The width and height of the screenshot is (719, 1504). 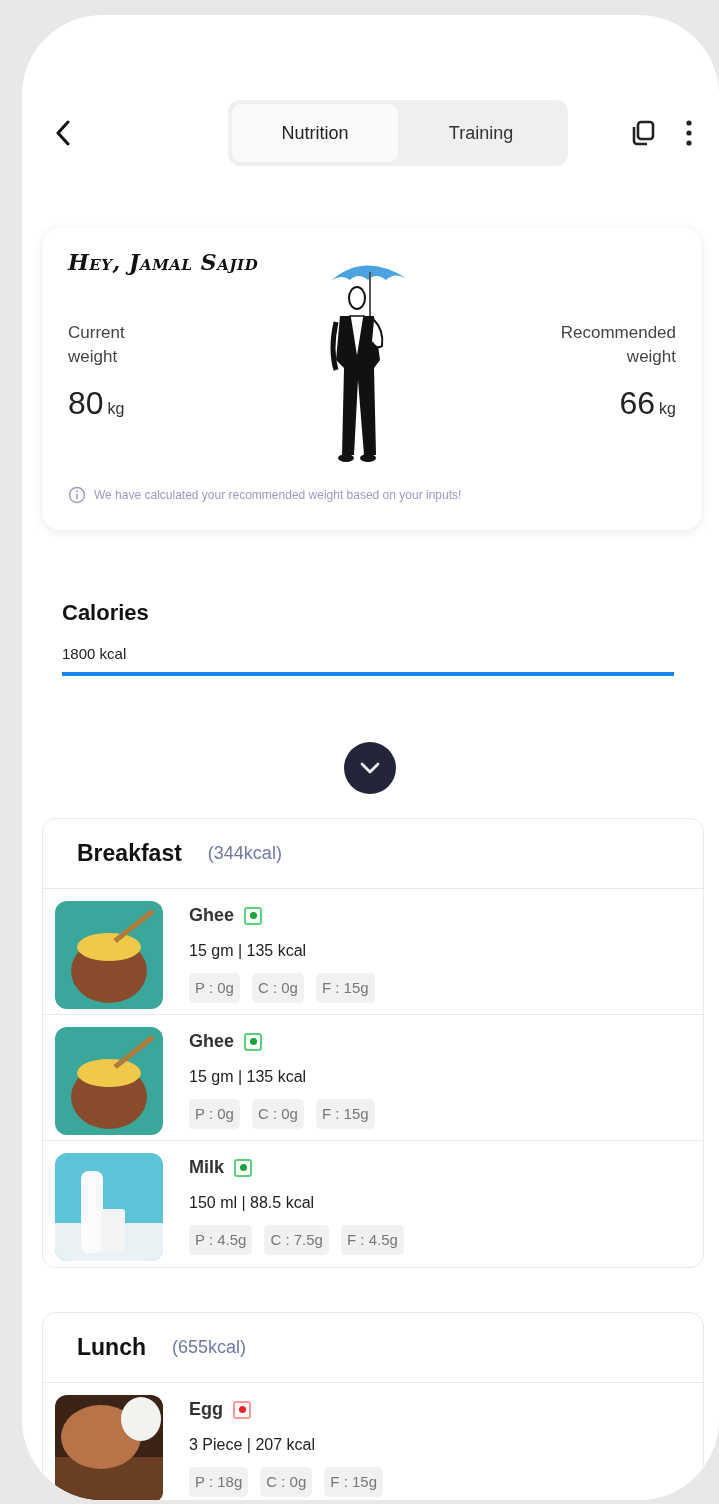 I want to click on kebab-menu-icon, so click(x=689, y=133).